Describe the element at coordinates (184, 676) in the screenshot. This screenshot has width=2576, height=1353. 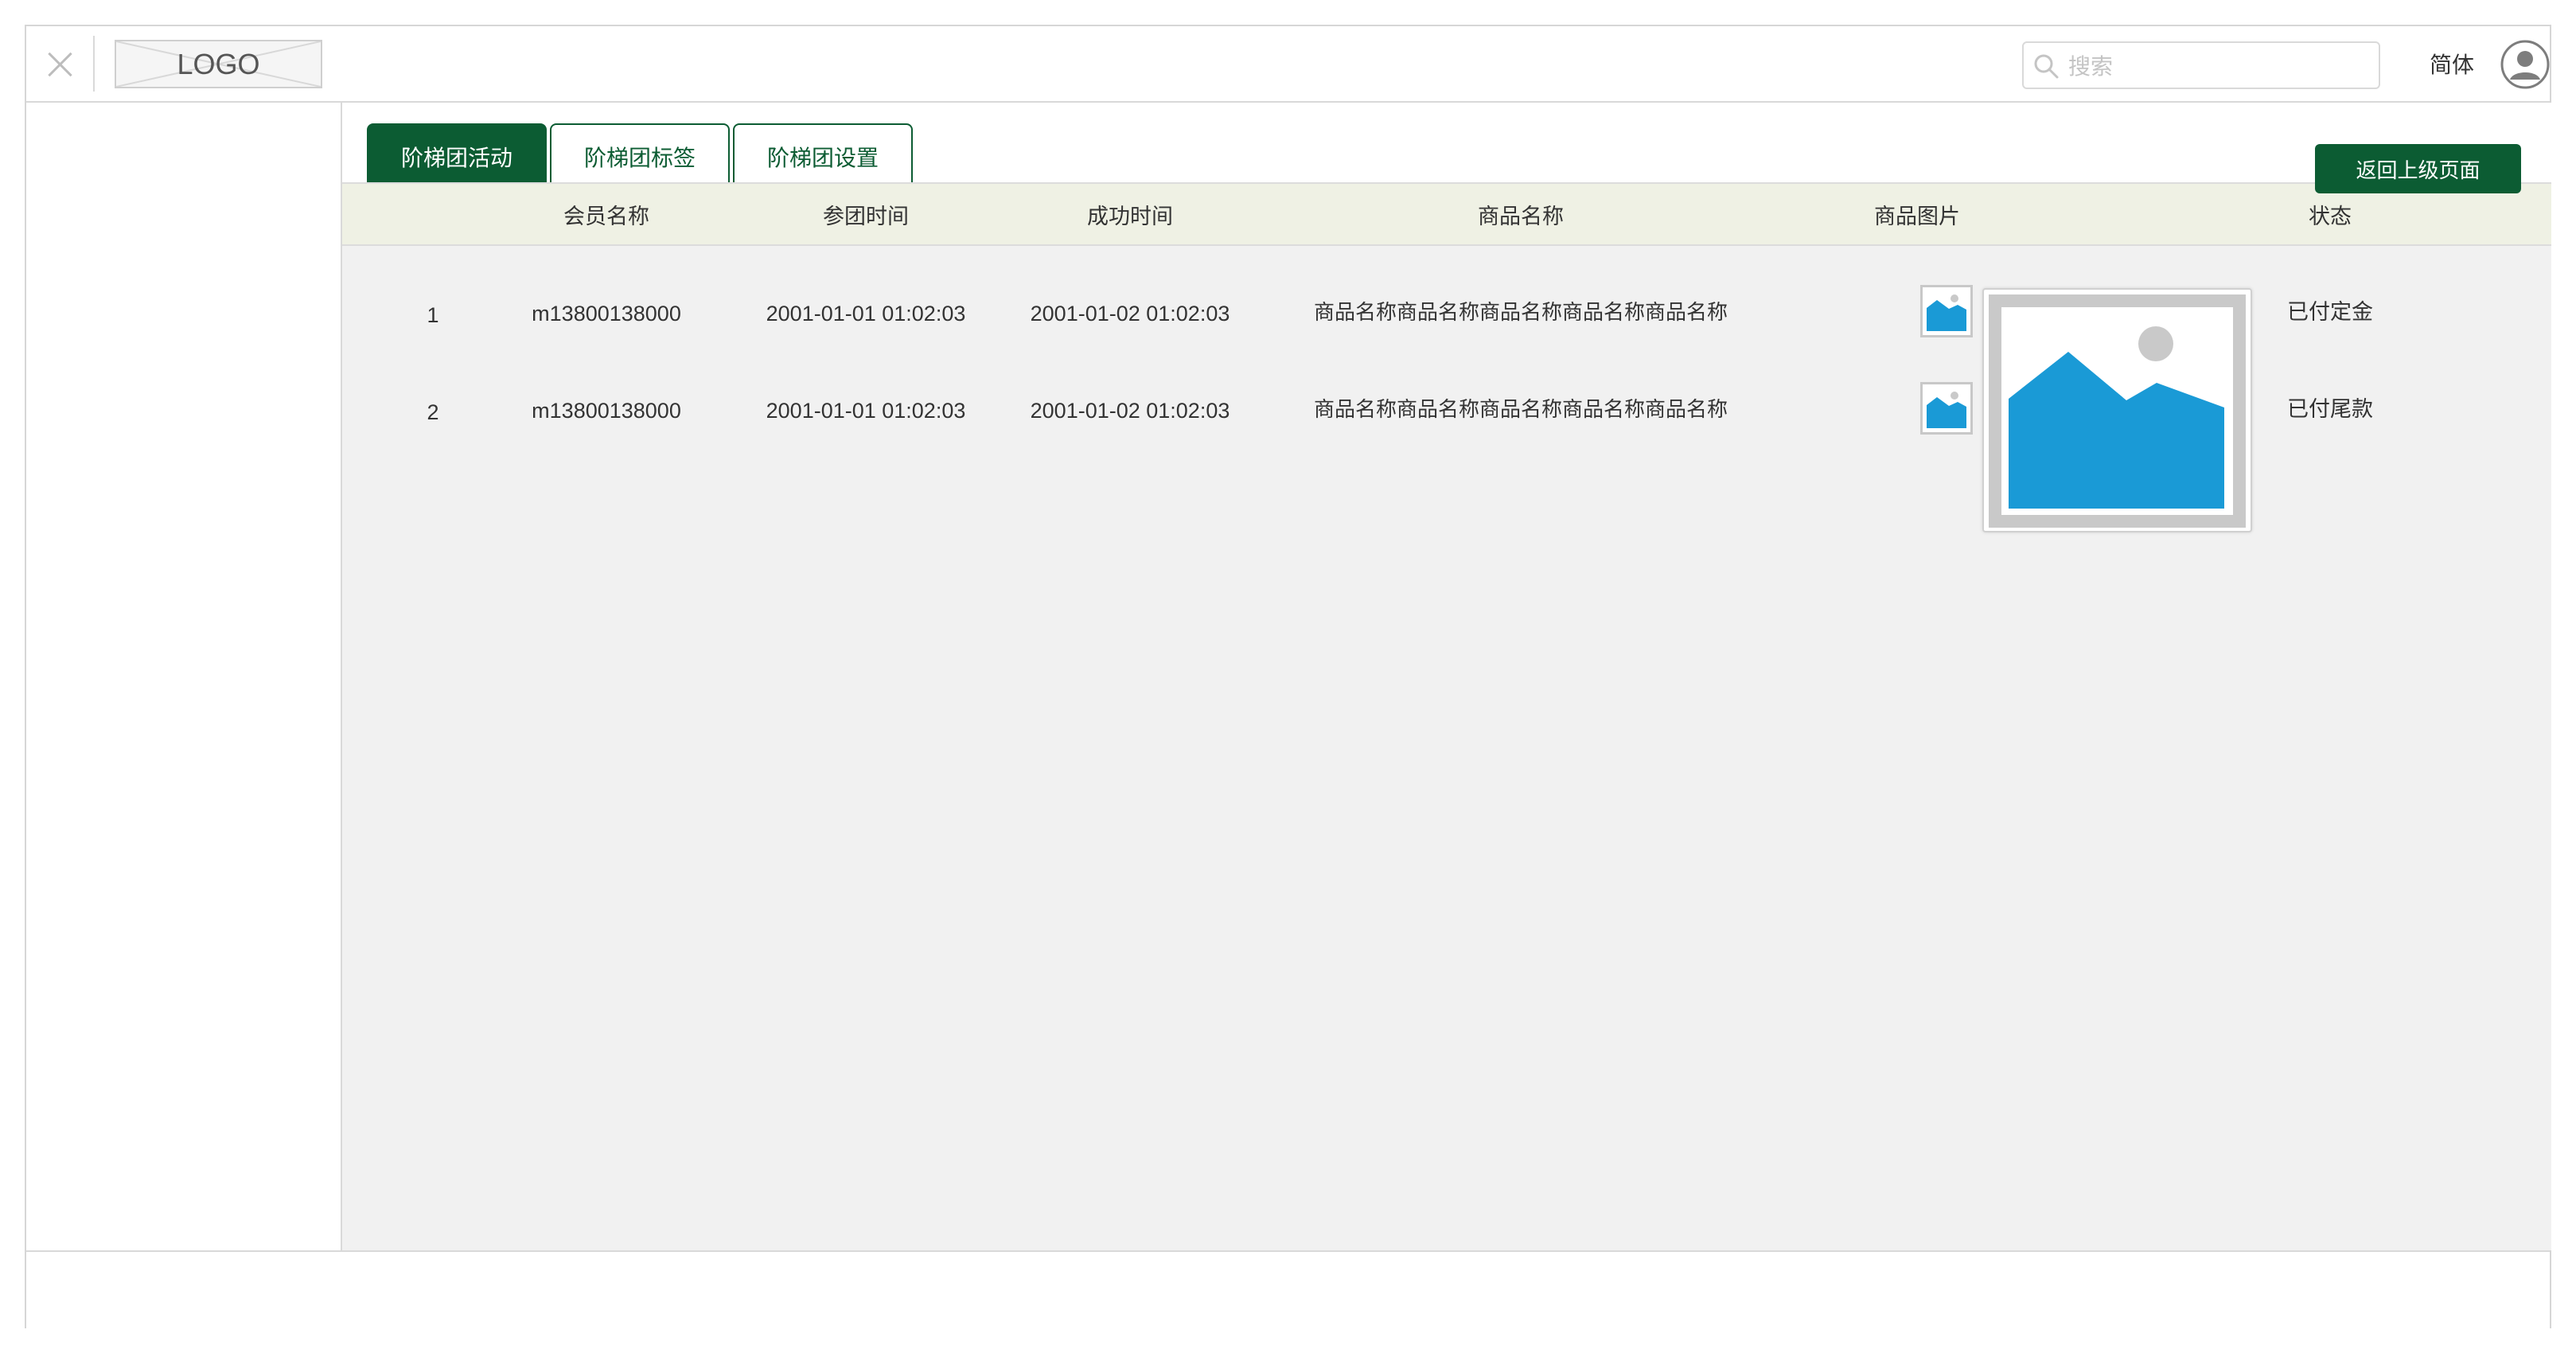
I see `sidebar` at that location.